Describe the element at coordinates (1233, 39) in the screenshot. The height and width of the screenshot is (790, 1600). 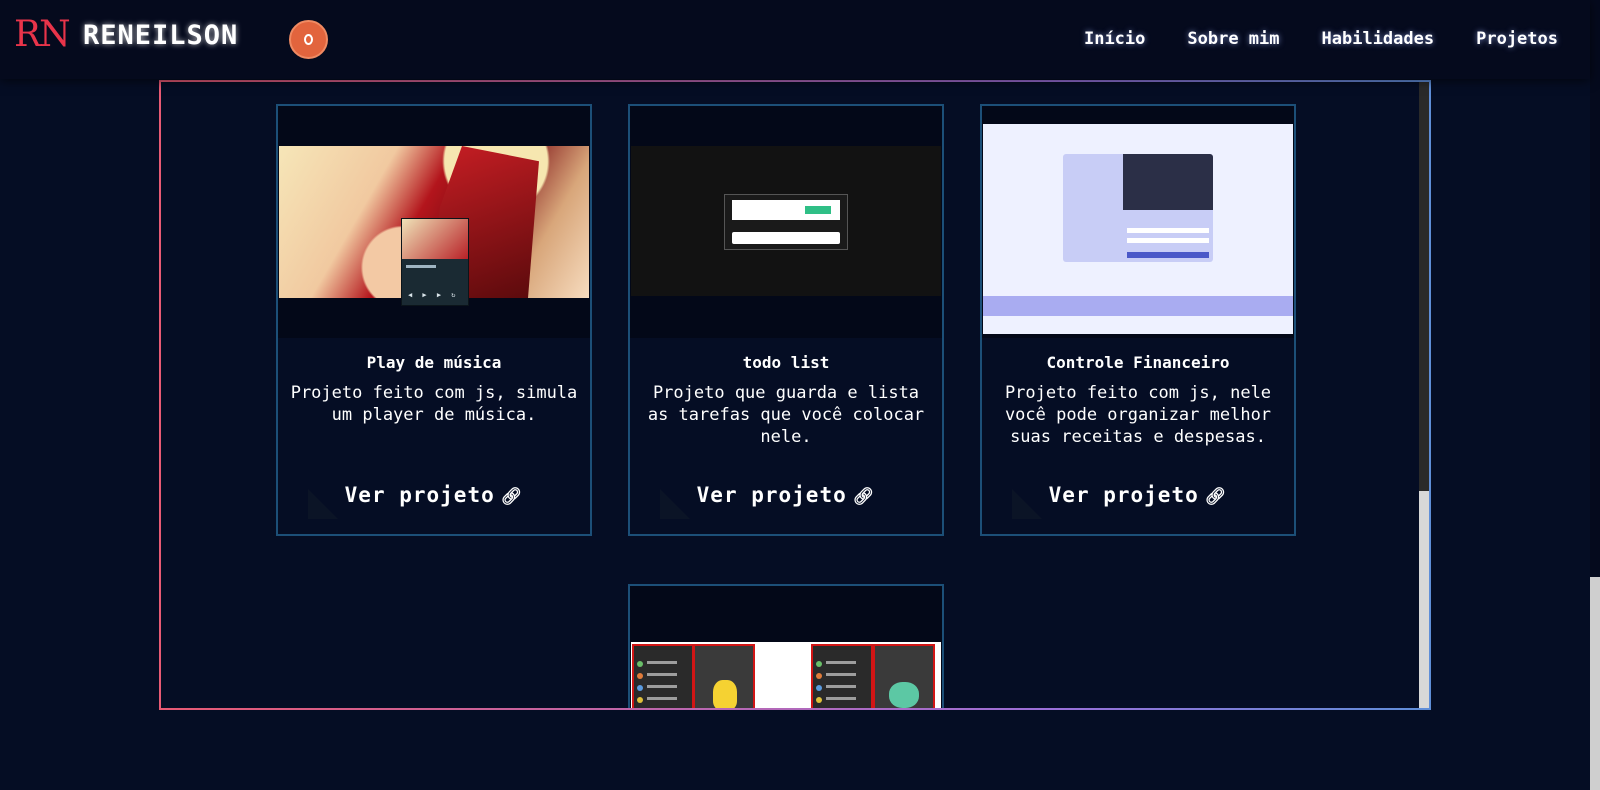
I see `nav-link-sobre-mim: Sobre mim` at that location.